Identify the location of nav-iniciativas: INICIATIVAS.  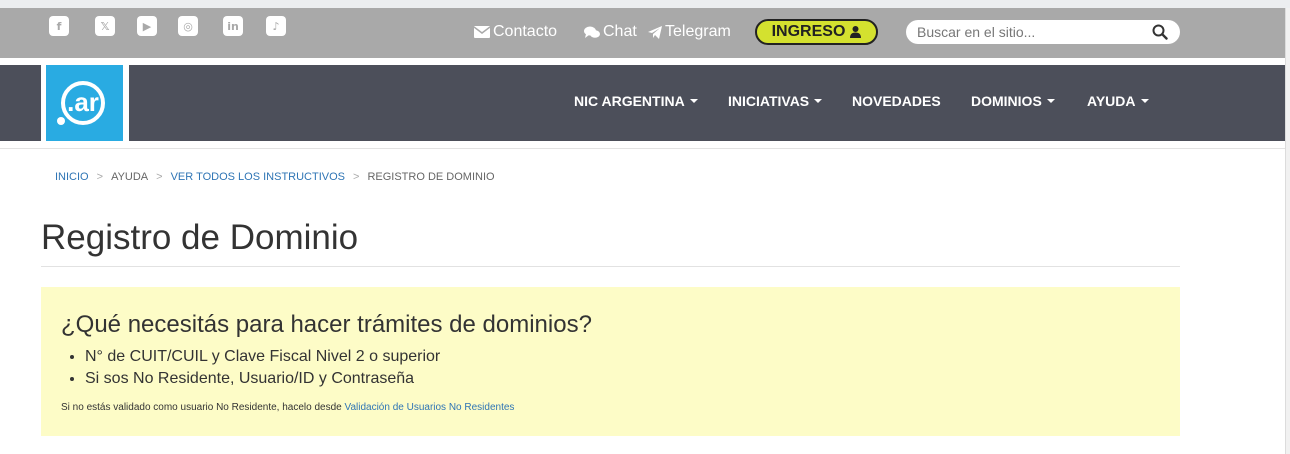
(775, 101).